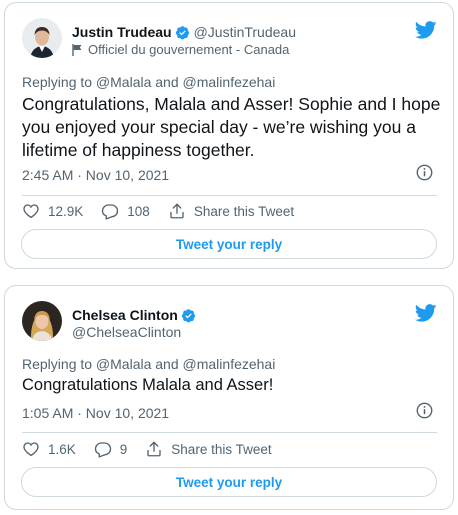  Describe the element at coordinates (167, 211) in the screenshot. I see `action-bar: 12.9K 108 Share this Tweet` at that location.